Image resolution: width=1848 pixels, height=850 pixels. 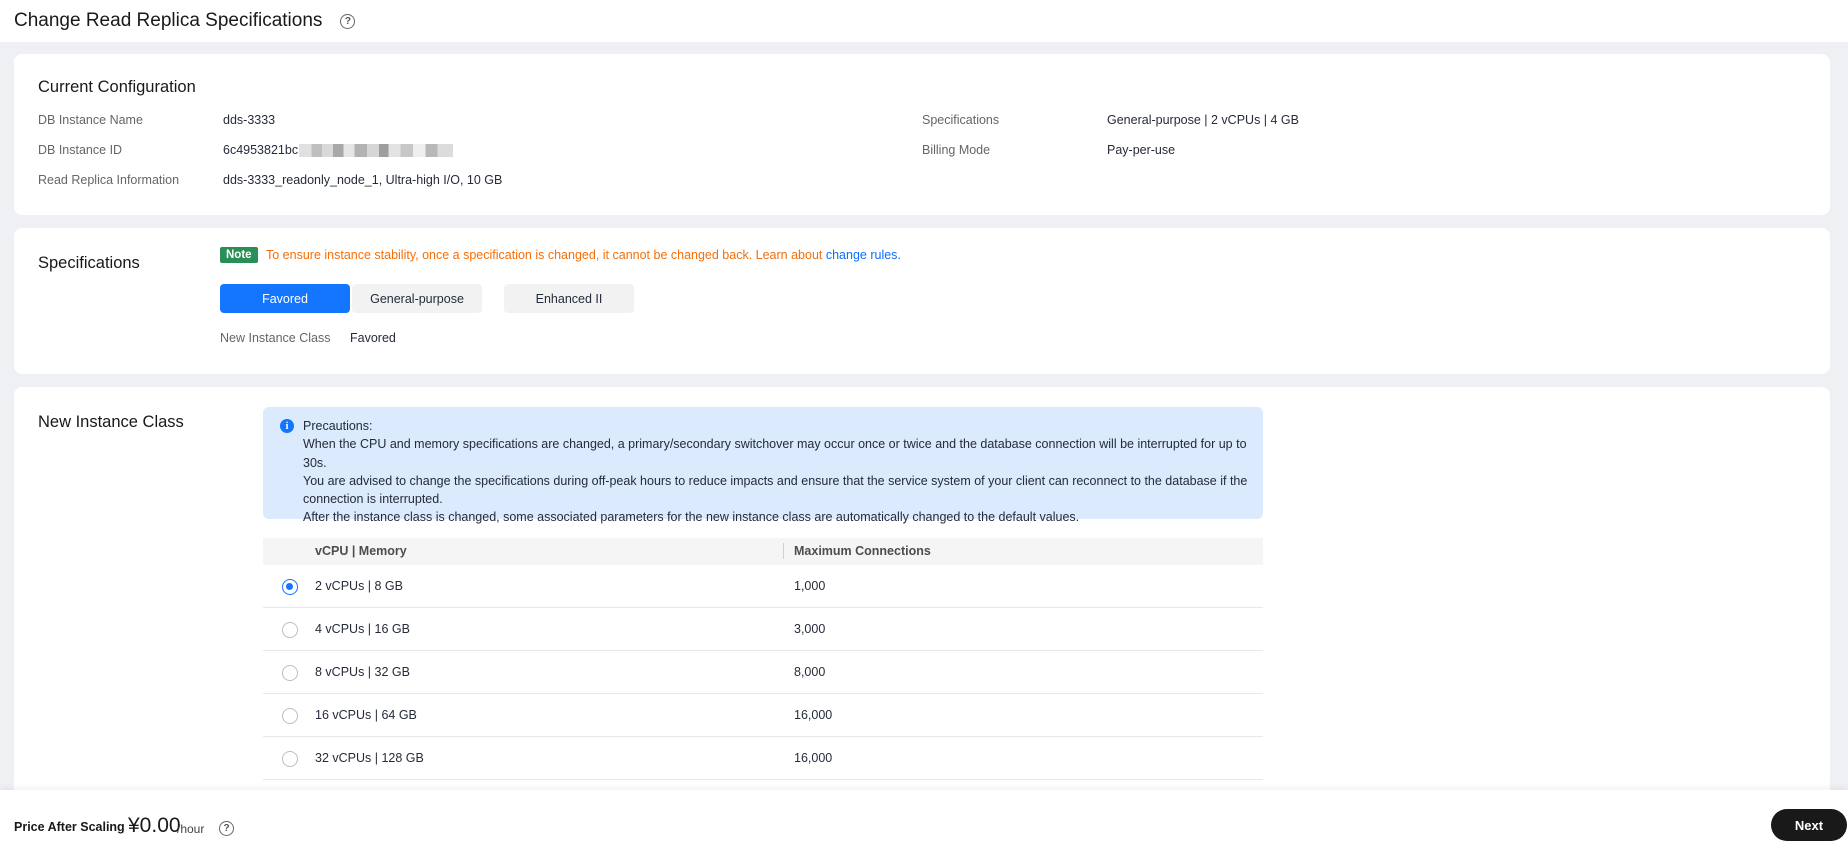 I want to click on specifications-title: Specifications, so click(x=89, y=263).